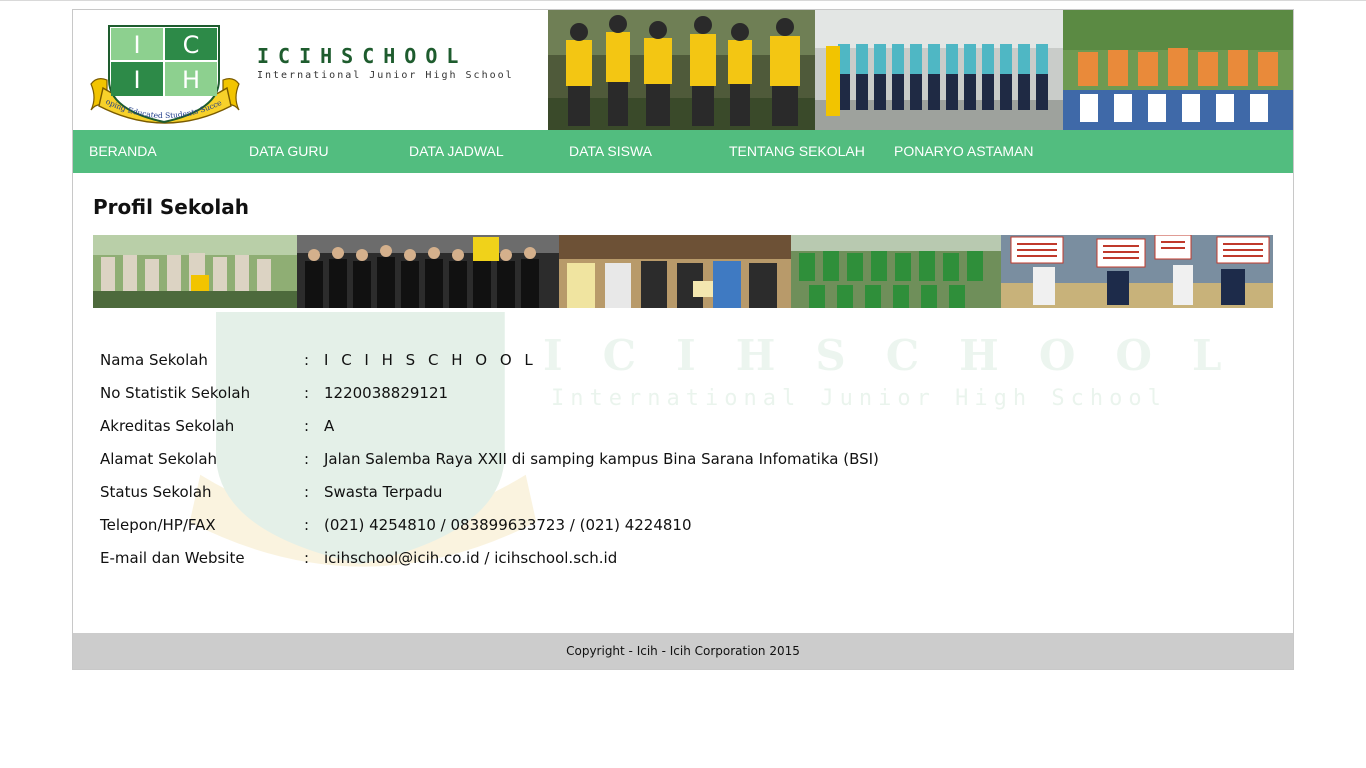 This screenshot has height=768, width=1366. What do you see at coordinates (159, 458) in the screenshot?
I see `profile-label-alamat: Alamat Sekolah` at bounding box center [159, 458].